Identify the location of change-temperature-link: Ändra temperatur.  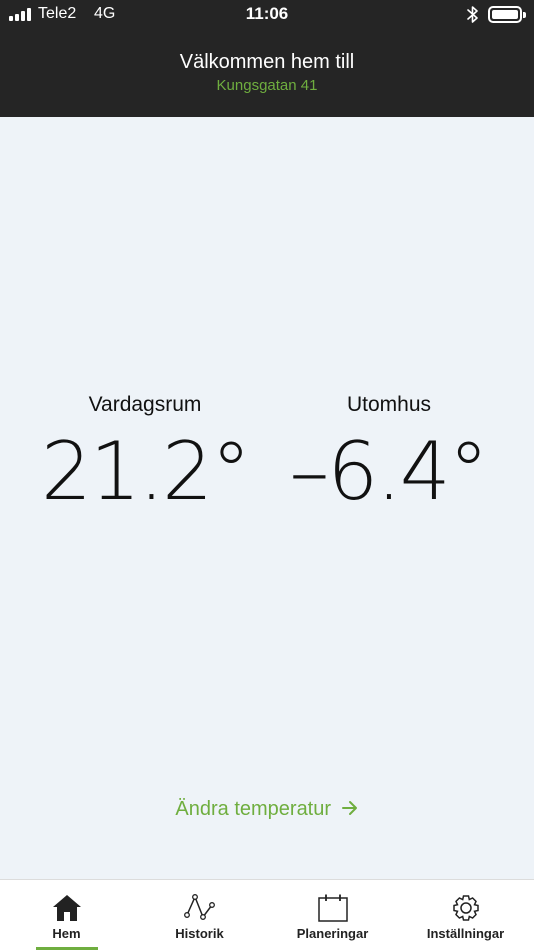
(267, 809).